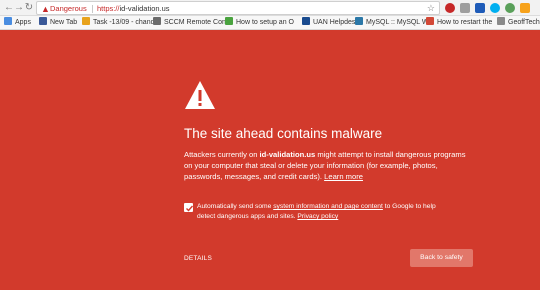  Describe the element at coordinates (317, 216) in the screenshot. I see `privacy-policy-link: Privacy policy` at that location.